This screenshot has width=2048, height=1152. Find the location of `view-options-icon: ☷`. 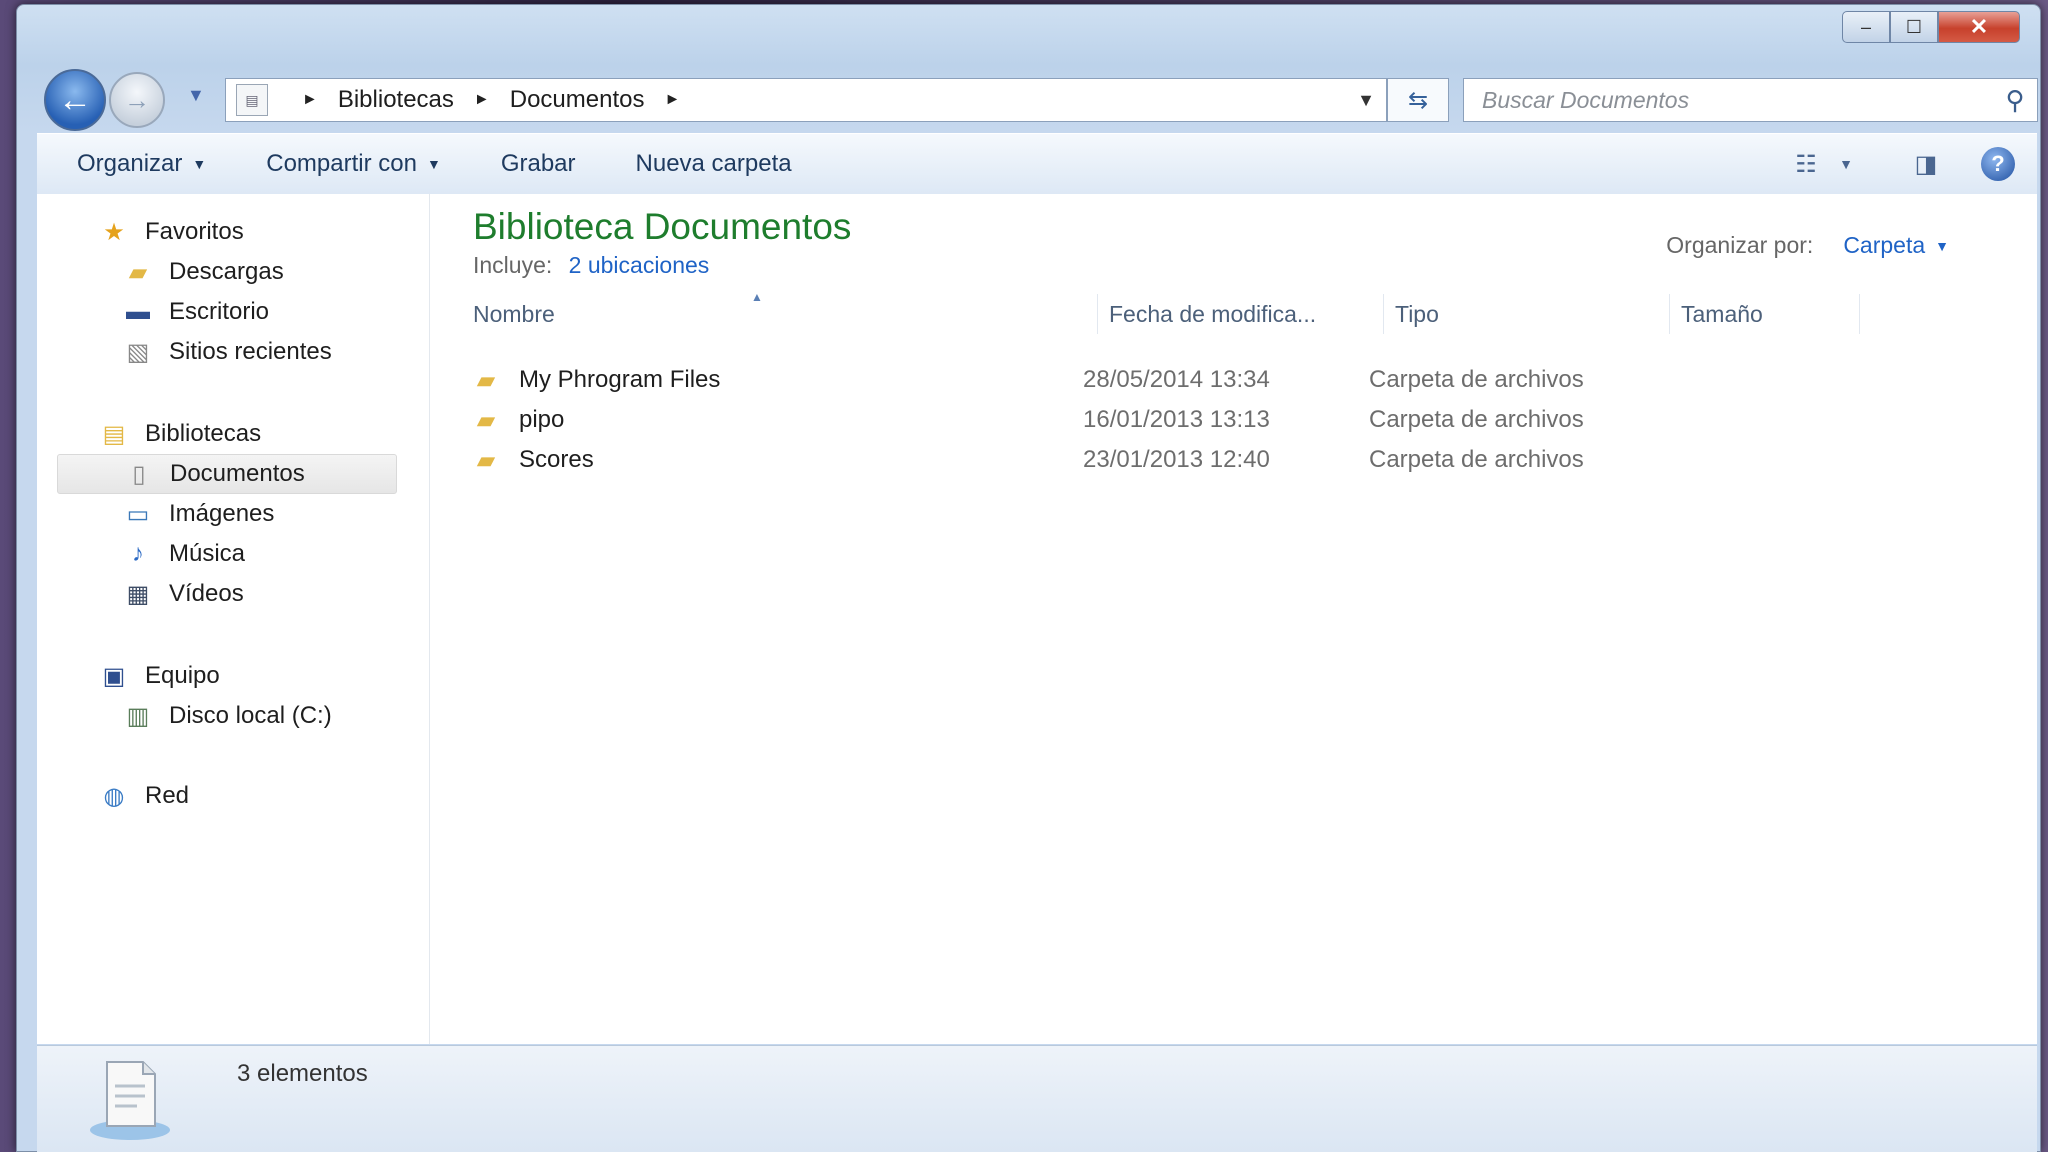

view-options-icon: ☷ is located at coordinates (1806, 164).